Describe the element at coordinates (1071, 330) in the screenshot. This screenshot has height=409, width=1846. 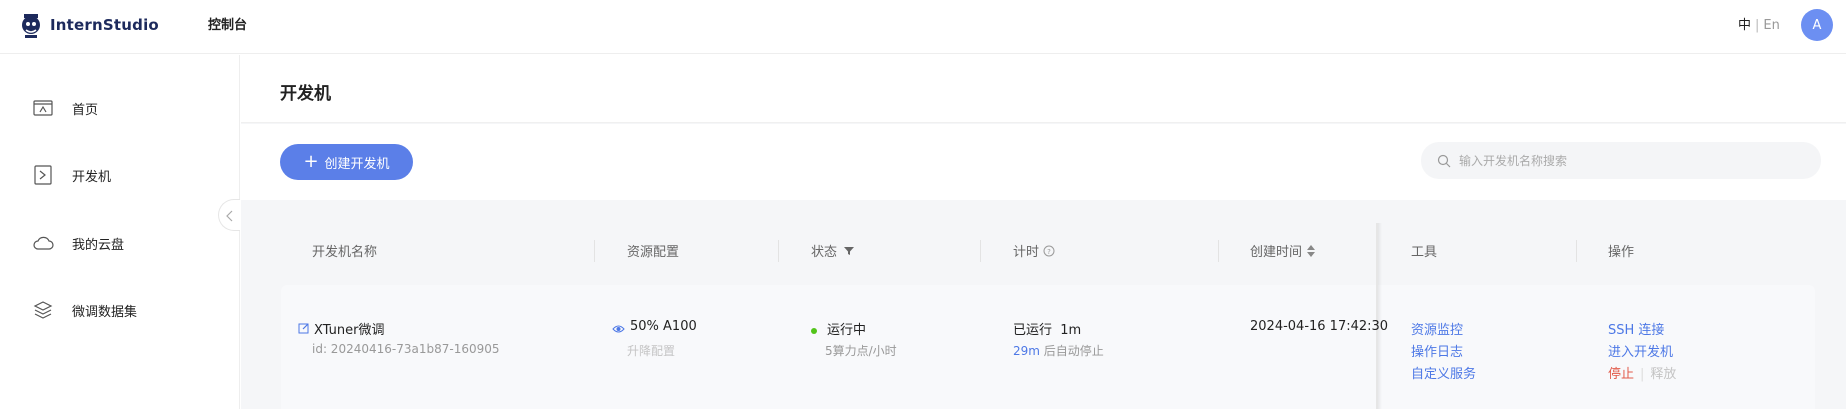
I see `runtime-value: 1m` at that location.